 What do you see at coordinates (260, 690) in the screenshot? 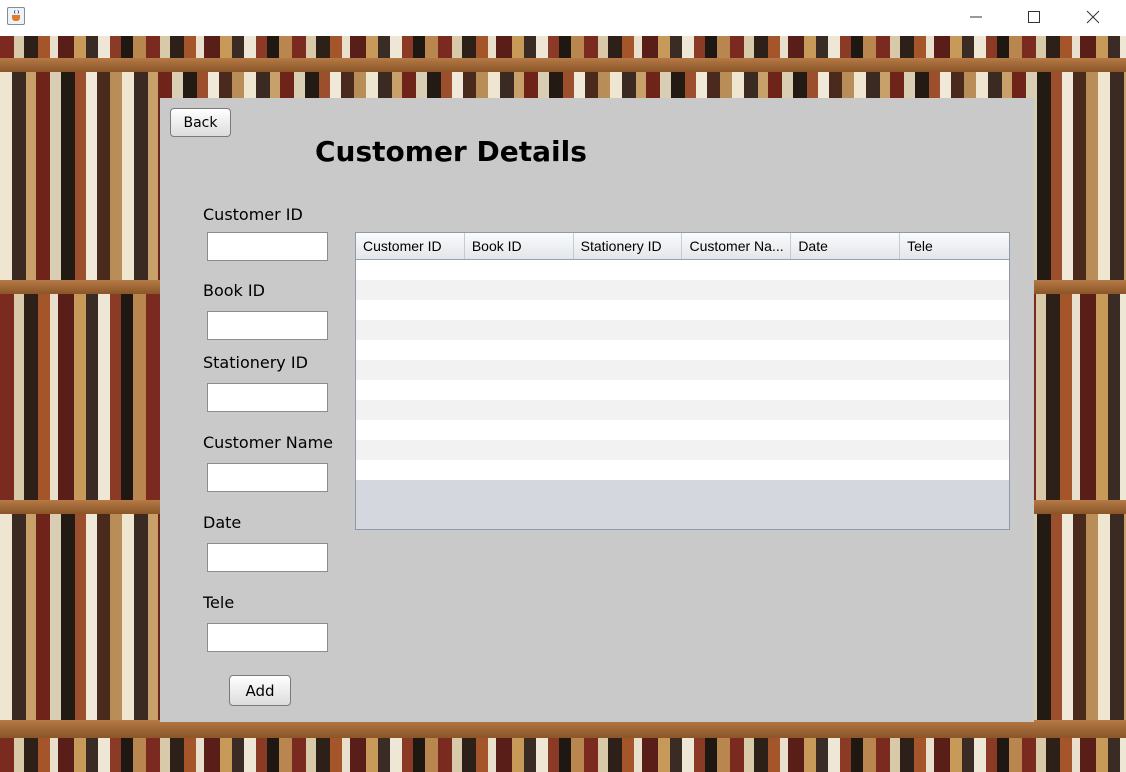
I see `add-button: Add` at bounding box center [260, 690].